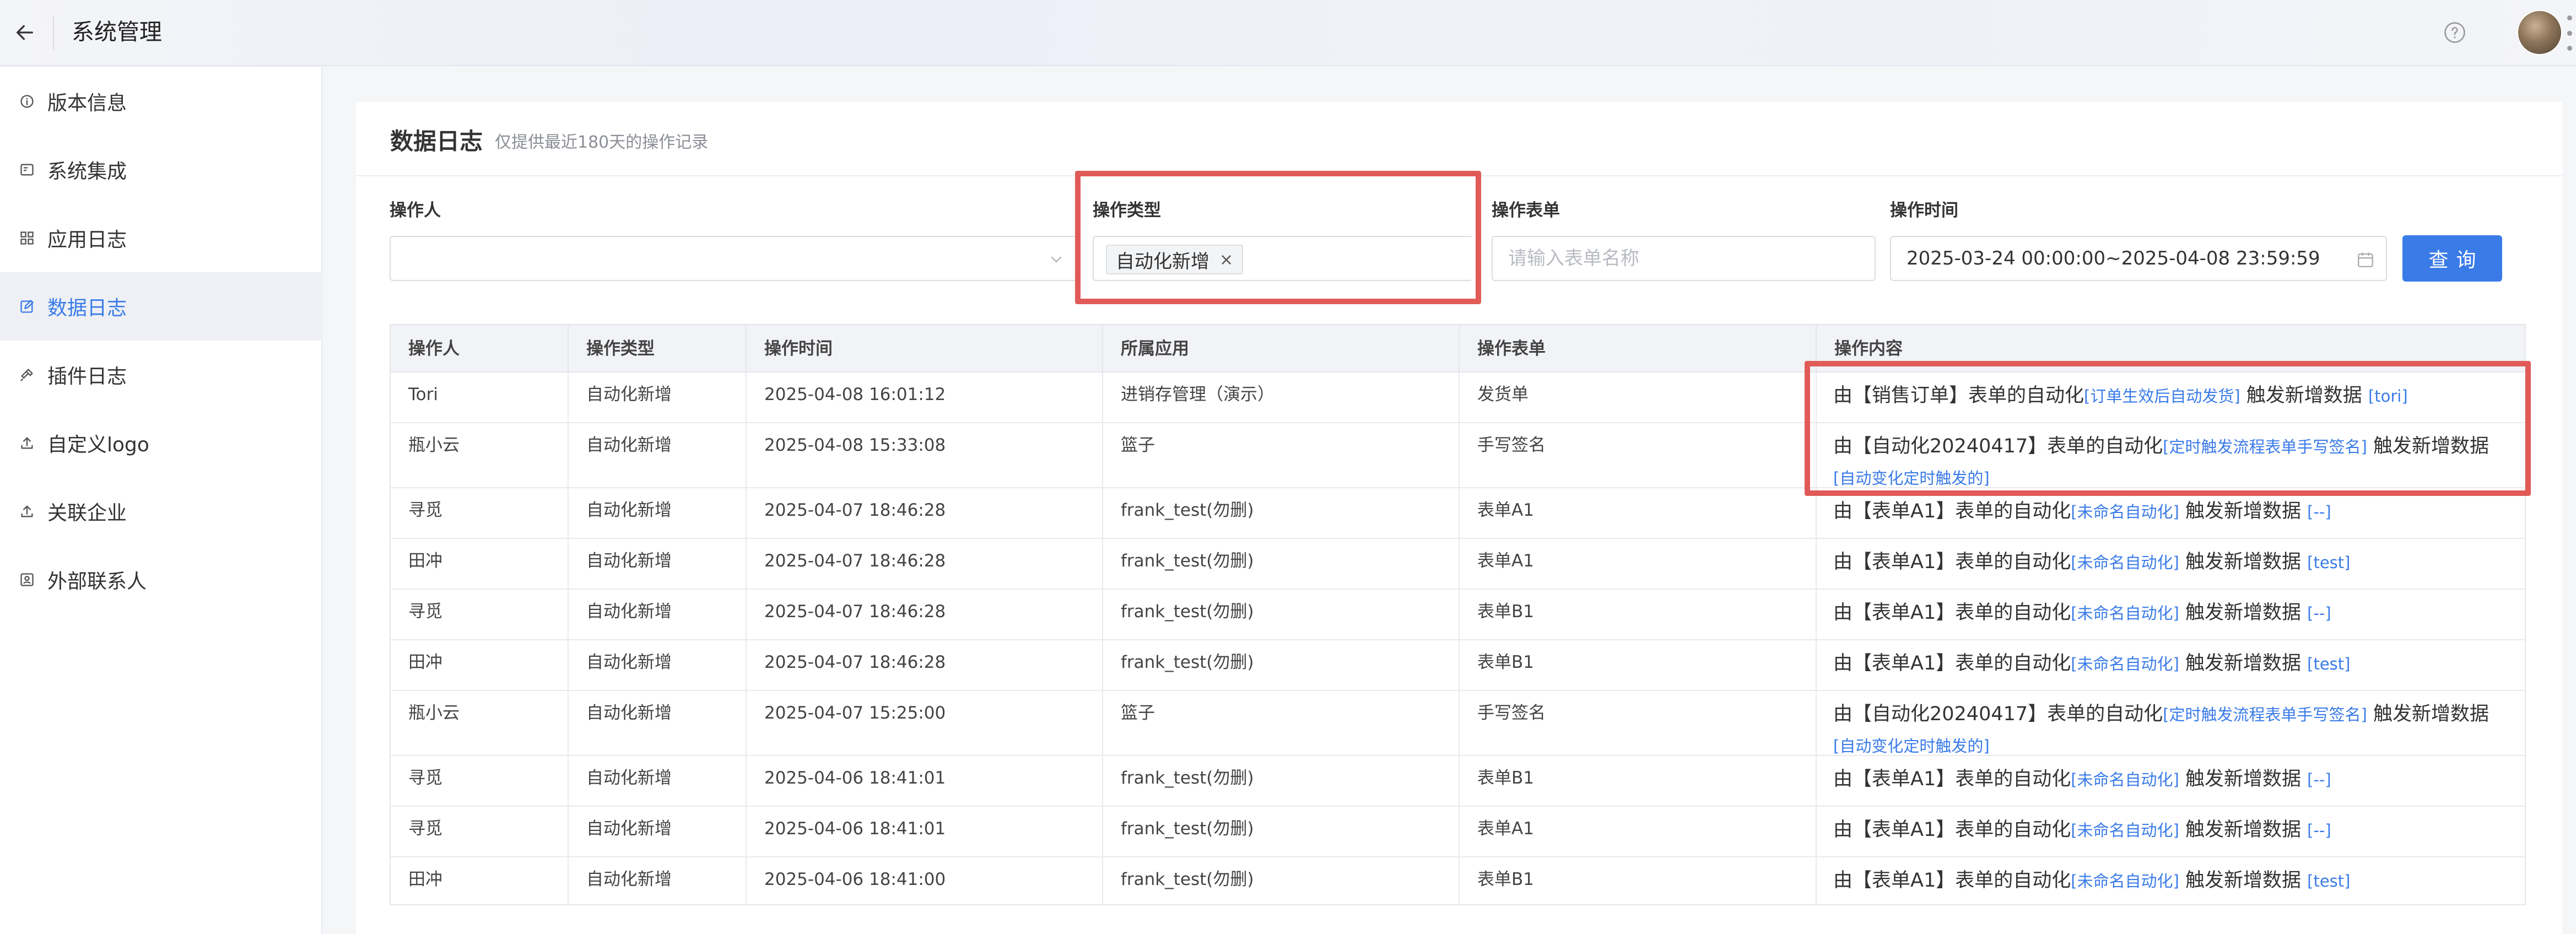  What do you see at coordinates (1924, 210) in the screenshot?
I see `operation-time-label: 操作时间` at bounding box center [1924, 210].